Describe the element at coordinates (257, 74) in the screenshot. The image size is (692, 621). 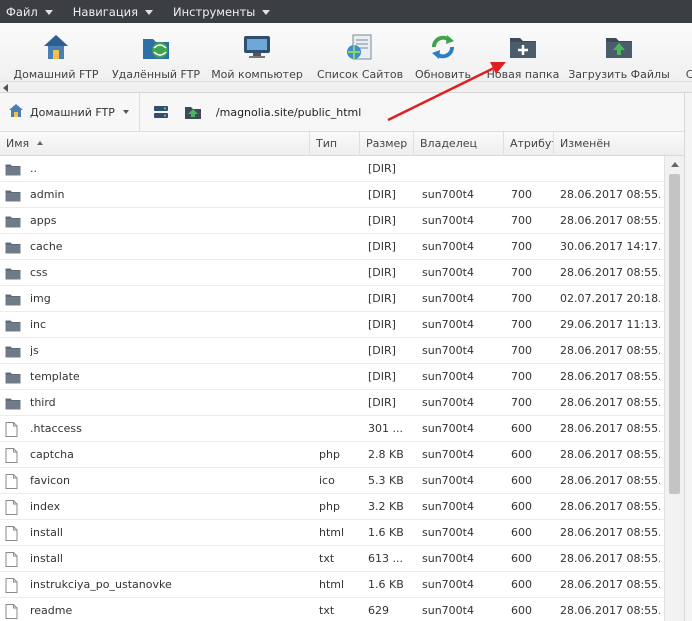
I see `my-computer-label: Мой компьютер` at that location.